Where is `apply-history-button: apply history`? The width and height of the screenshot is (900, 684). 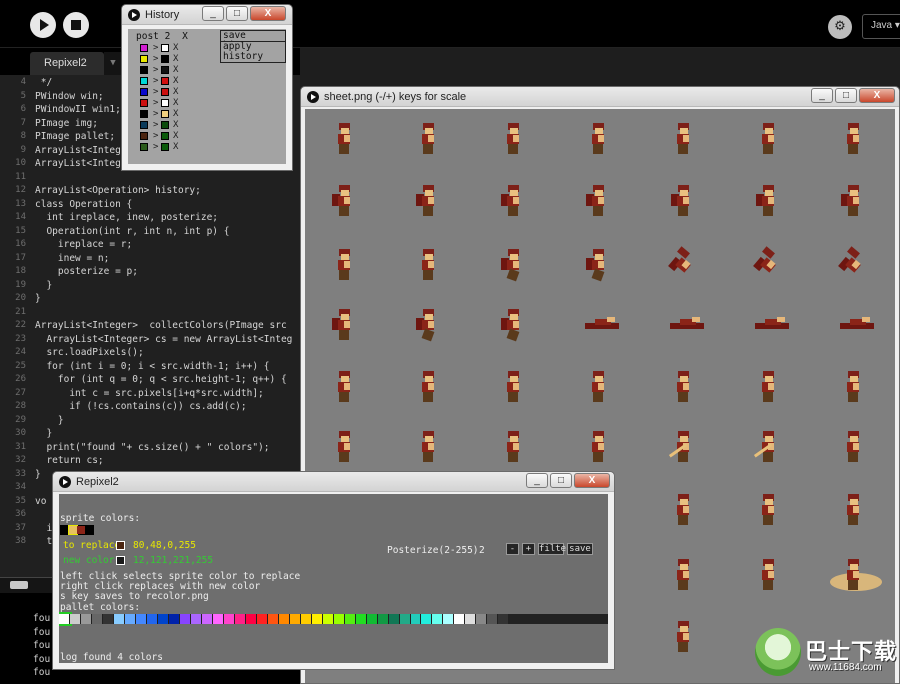 apply-history-button: apply history is located at coordinates (253, 52).